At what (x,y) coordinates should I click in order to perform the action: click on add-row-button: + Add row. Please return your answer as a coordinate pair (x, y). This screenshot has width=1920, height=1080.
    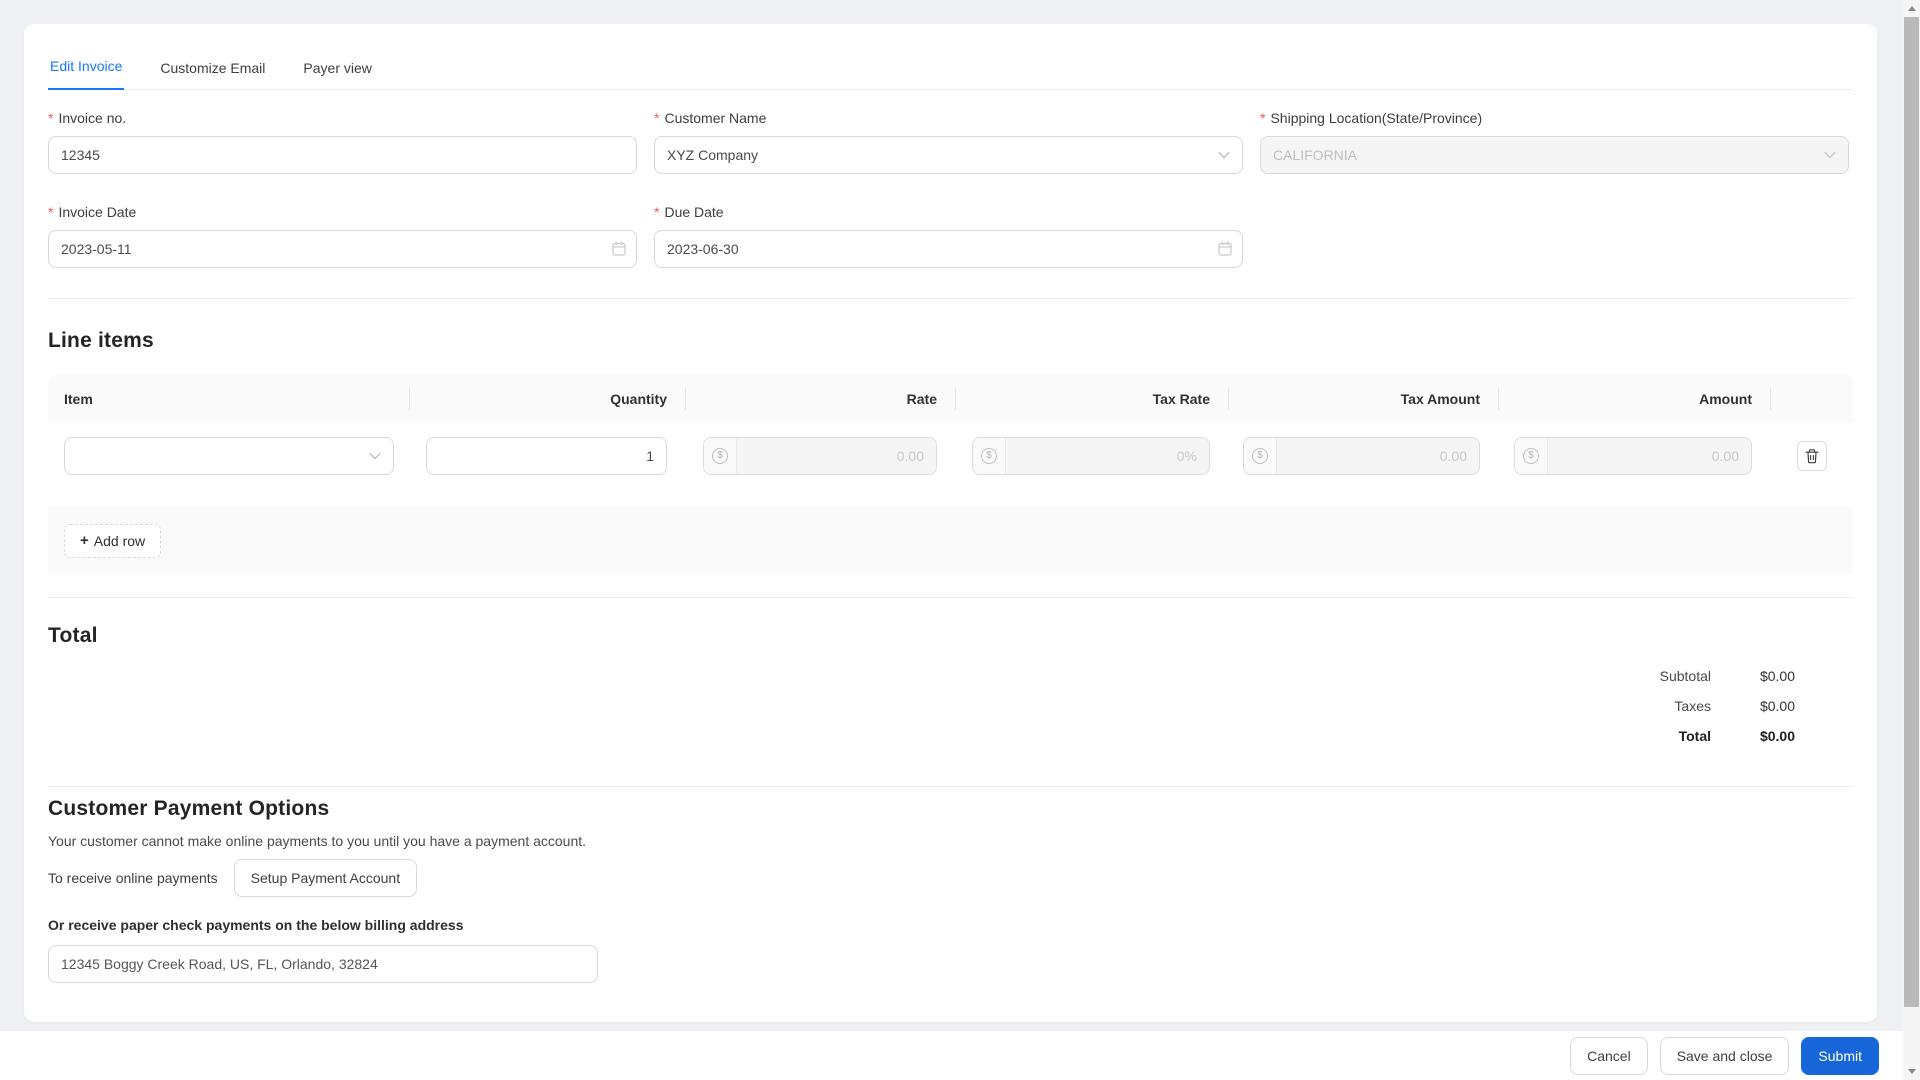
    Looking at the image, I should click on (113, 540).